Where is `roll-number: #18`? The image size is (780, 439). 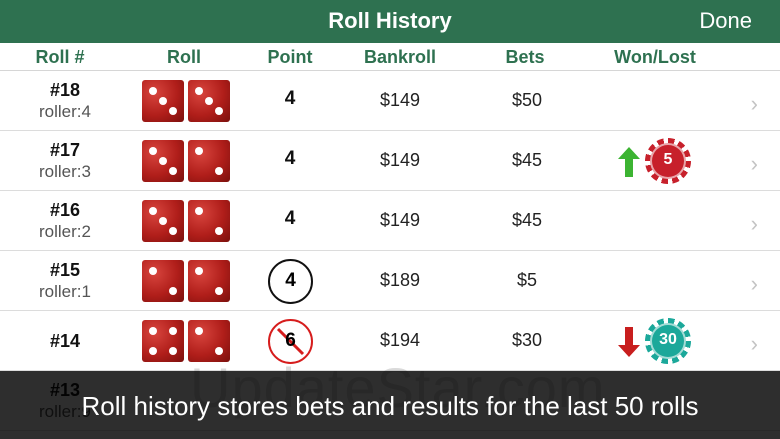 roll-number: #18 is located at coordinates (65, 90).